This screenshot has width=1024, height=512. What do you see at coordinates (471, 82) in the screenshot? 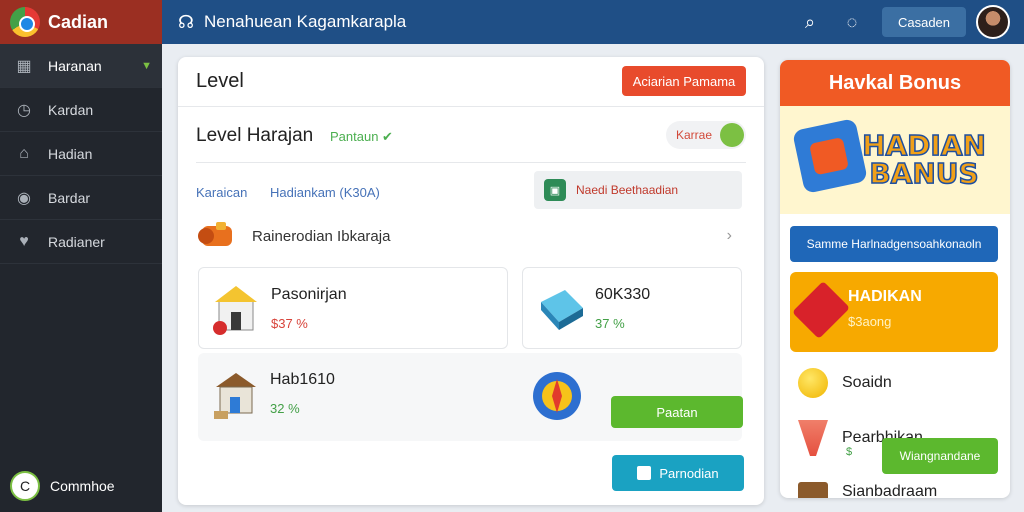
I see `main-header: Level Aciarian Pamama` at bounding box center [471, 82].